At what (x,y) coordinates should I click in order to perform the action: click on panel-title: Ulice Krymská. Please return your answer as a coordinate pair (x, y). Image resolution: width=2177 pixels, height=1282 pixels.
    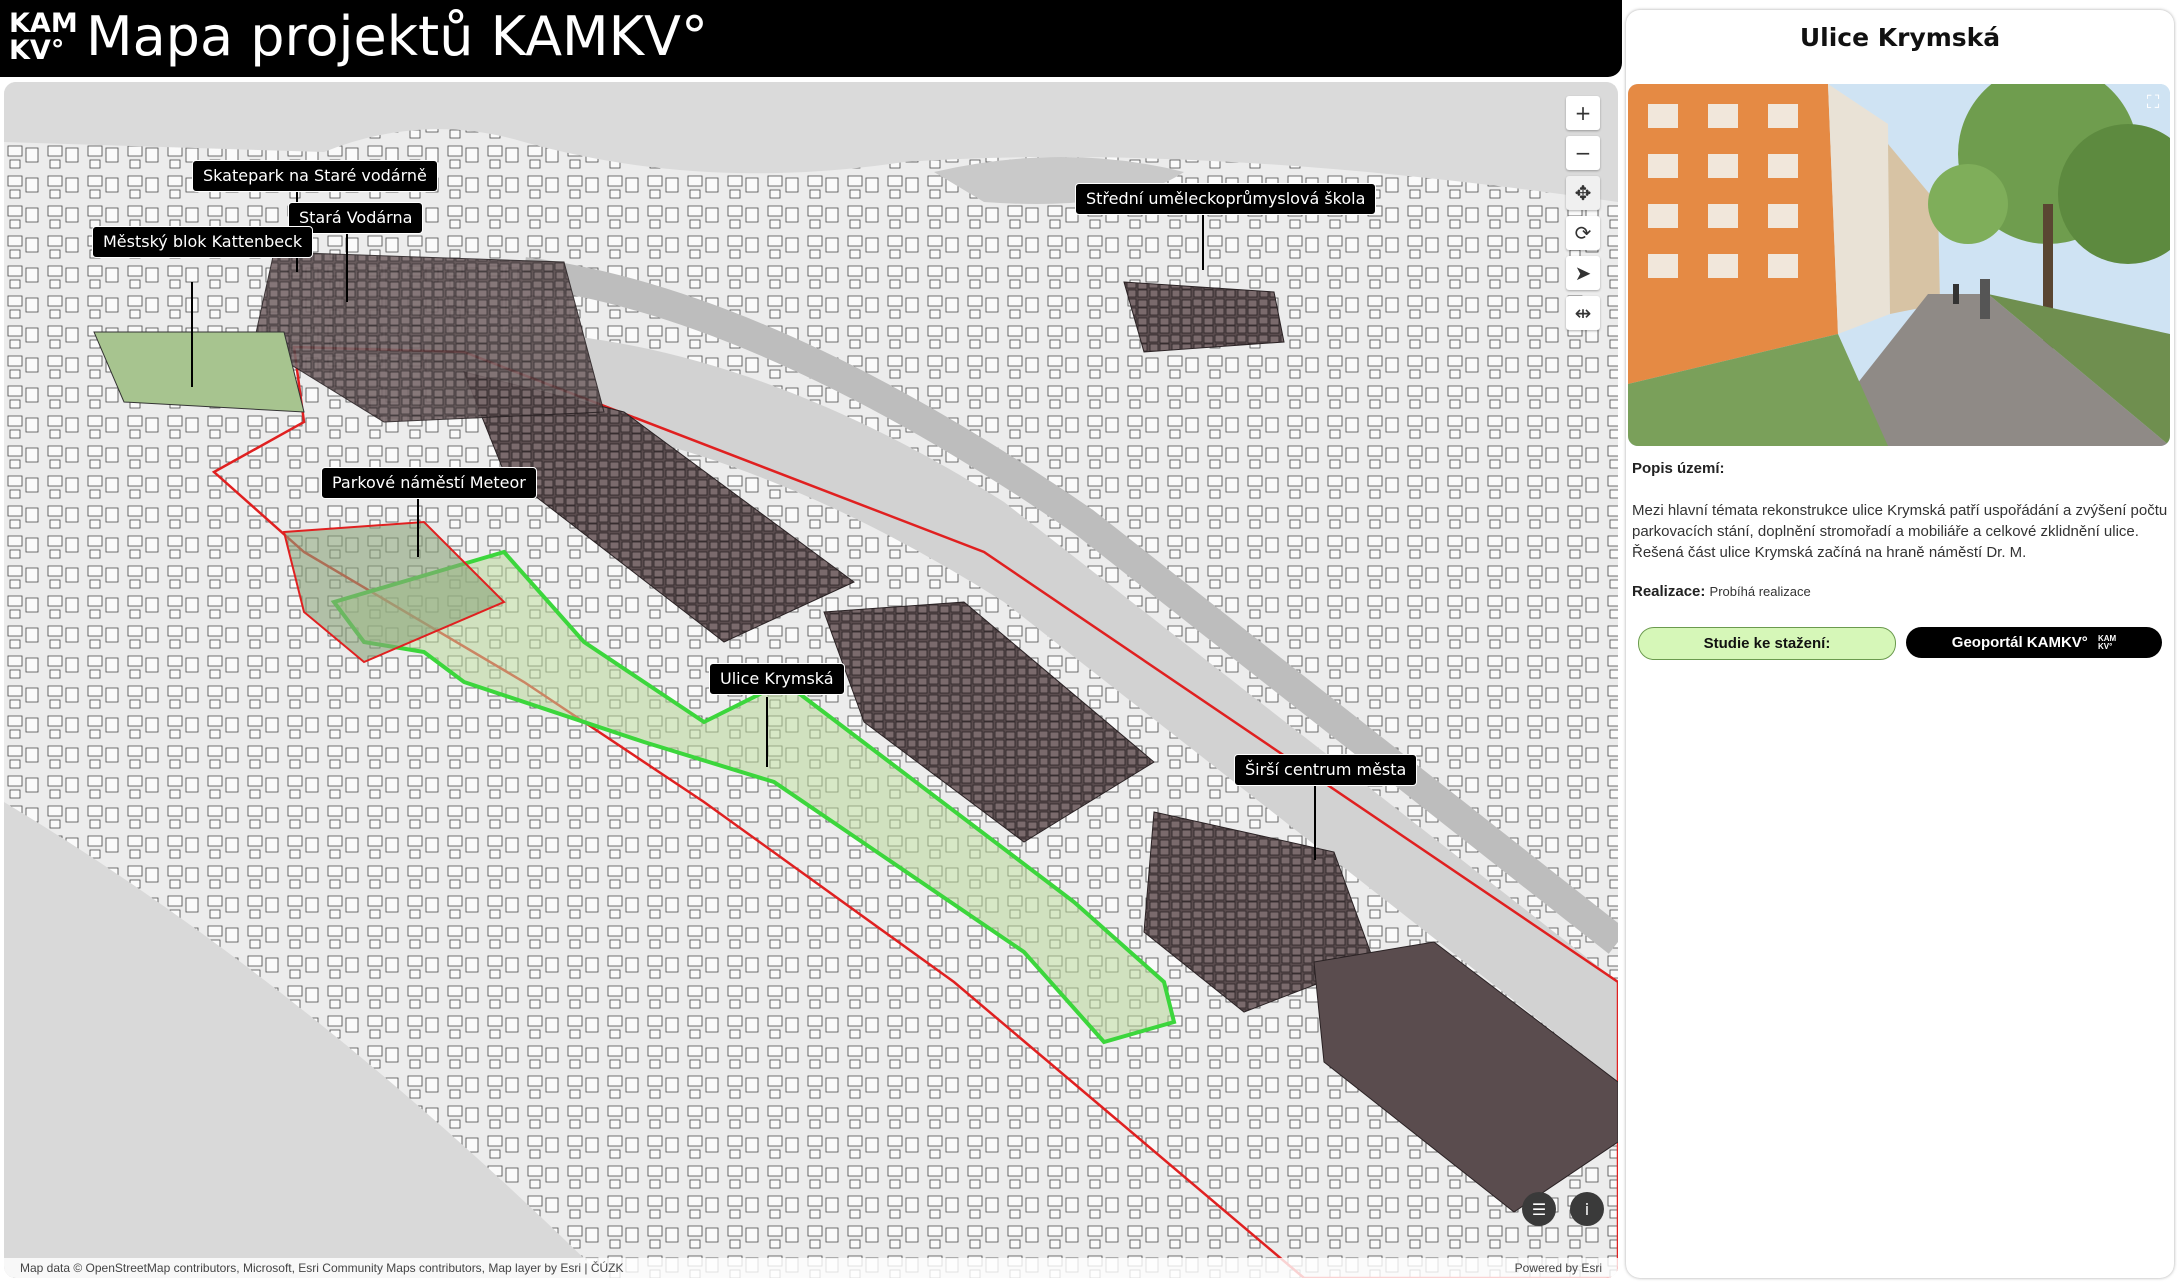
    Looking at the image, I should click on (1900, 37).